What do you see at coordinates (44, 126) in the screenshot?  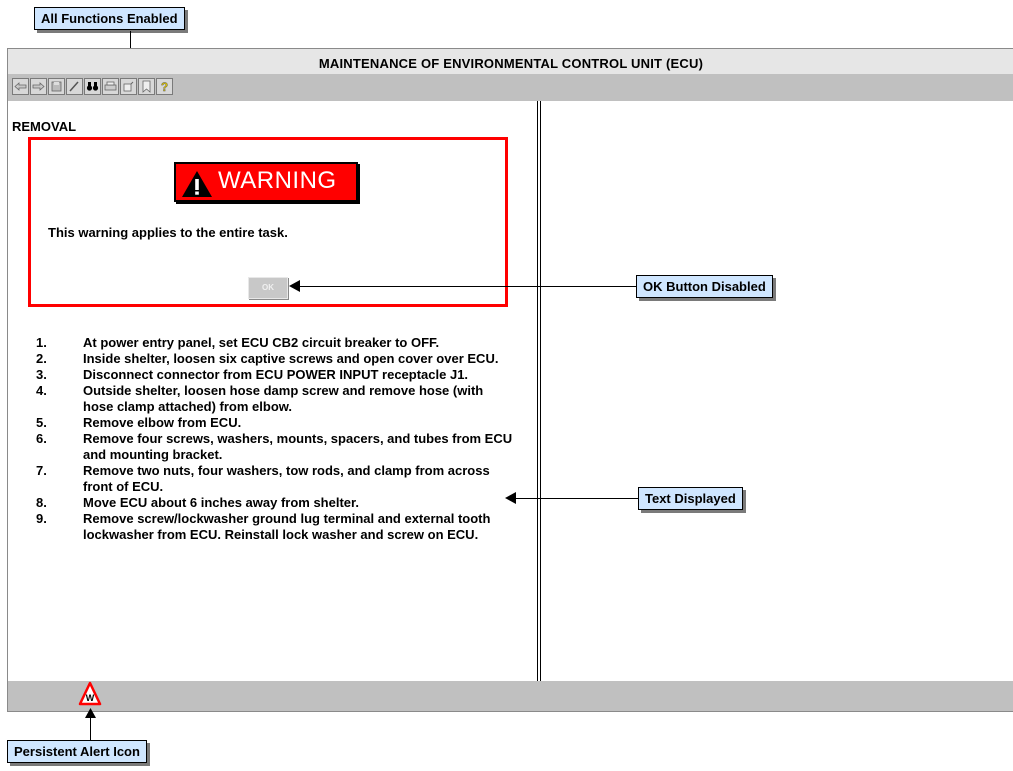 I see `section-heading: REMOVAL` at bounding box center [44, 126].